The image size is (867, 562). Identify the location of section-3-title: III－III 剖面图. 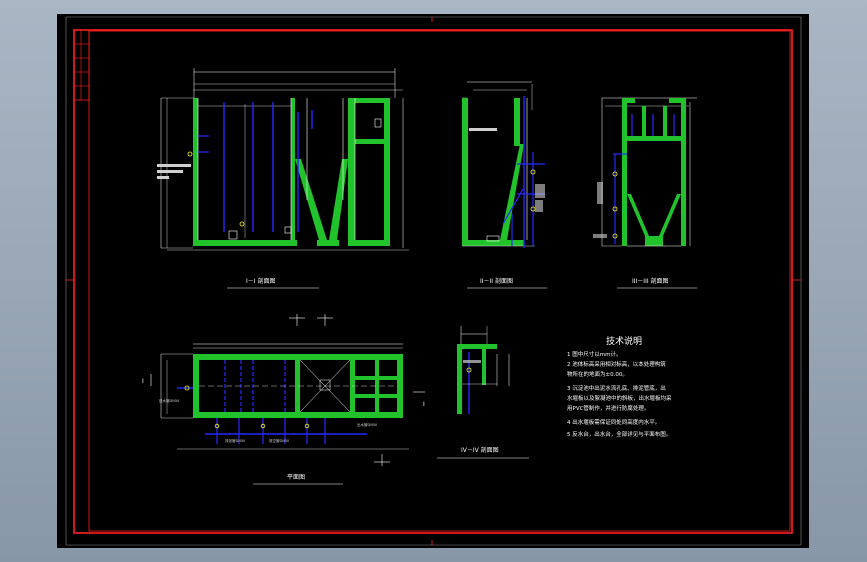
(650, 281).